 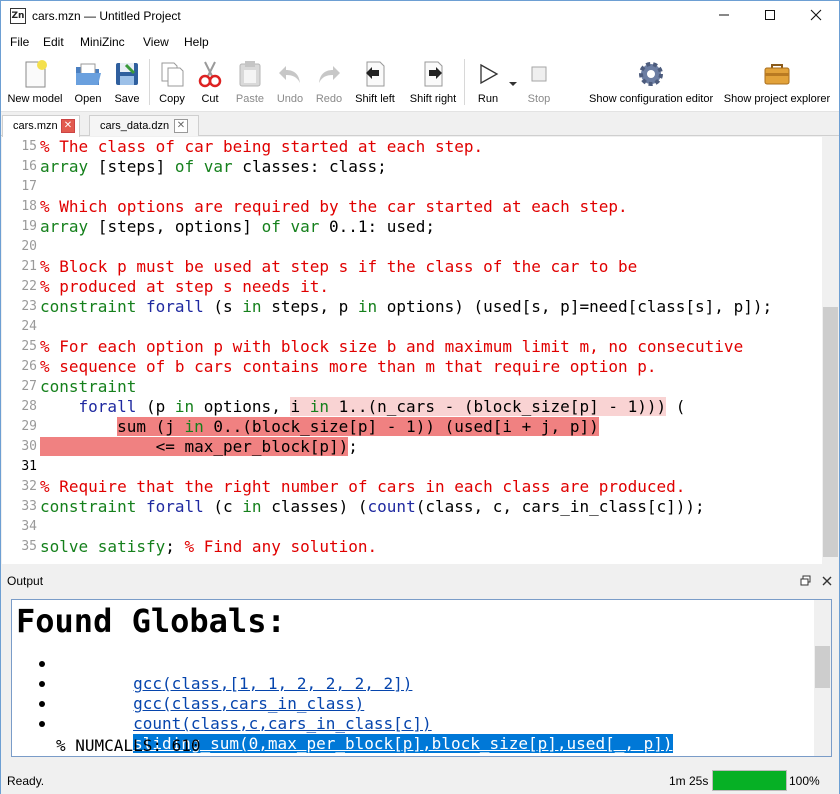 What do you see at coordinates (770, 16) in the screenshot?
I see `maximize-button` at bounding box center [770, 16].